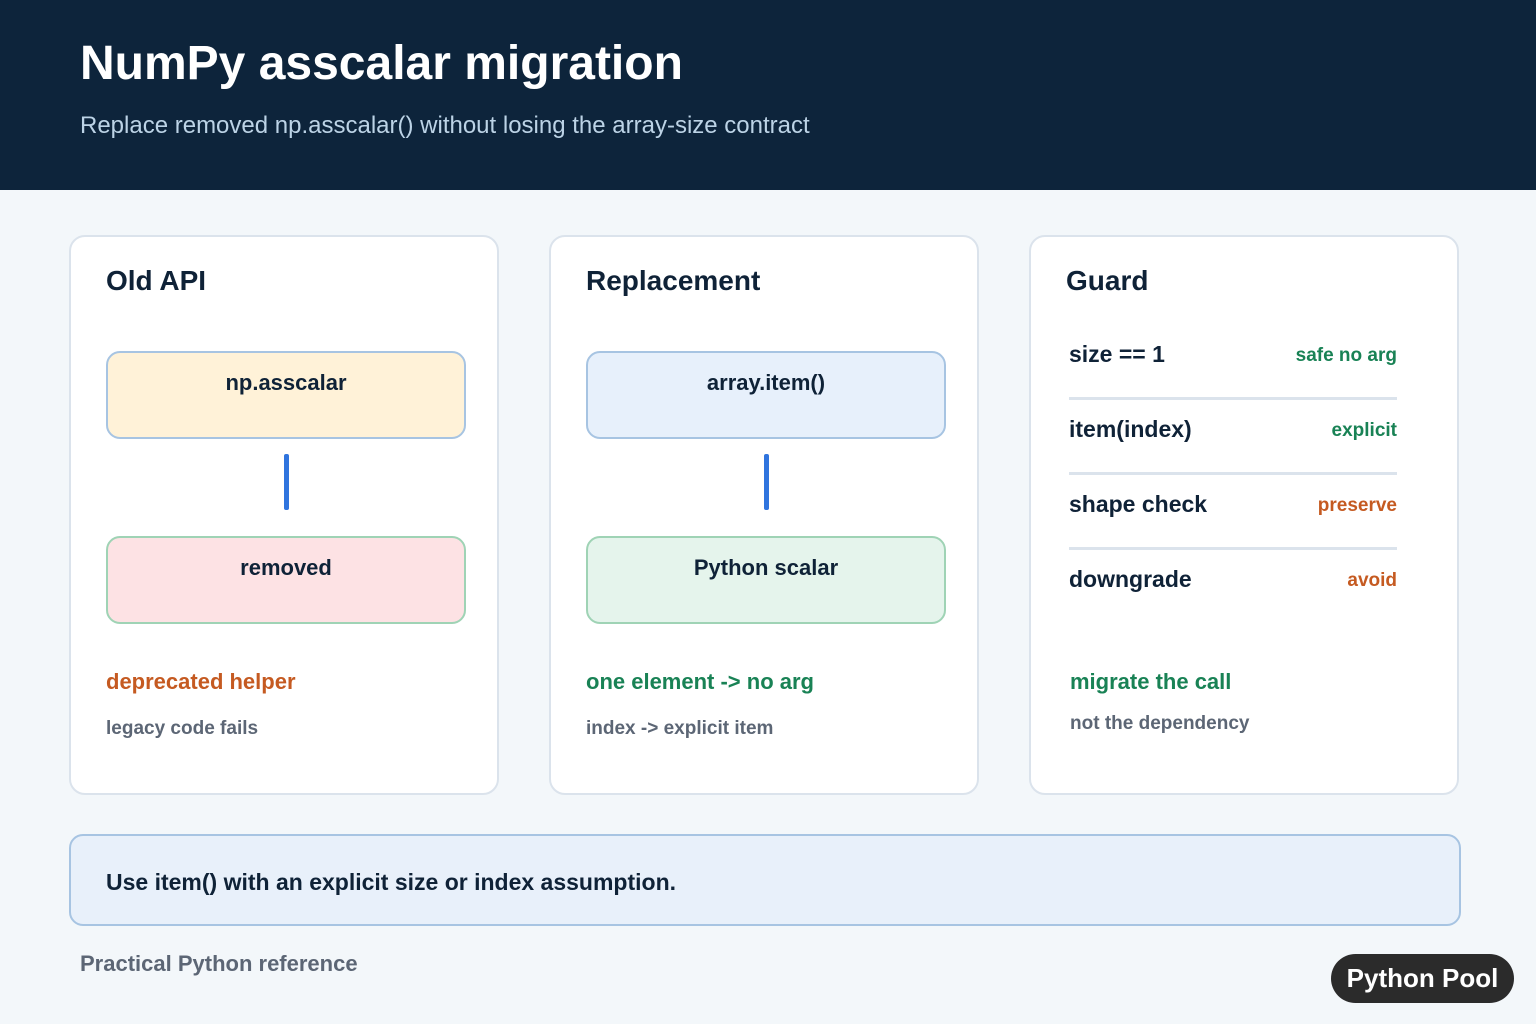  I want to click on guard-row-label: size == 1, so click(1117, 354).